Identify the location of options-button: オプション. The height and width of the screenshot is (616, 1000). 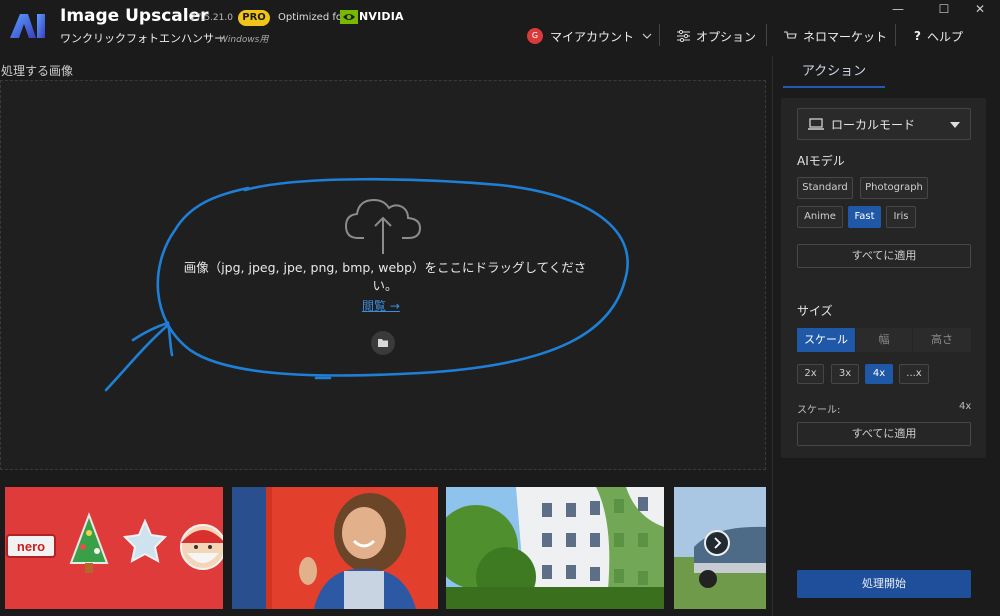
(716, 36).